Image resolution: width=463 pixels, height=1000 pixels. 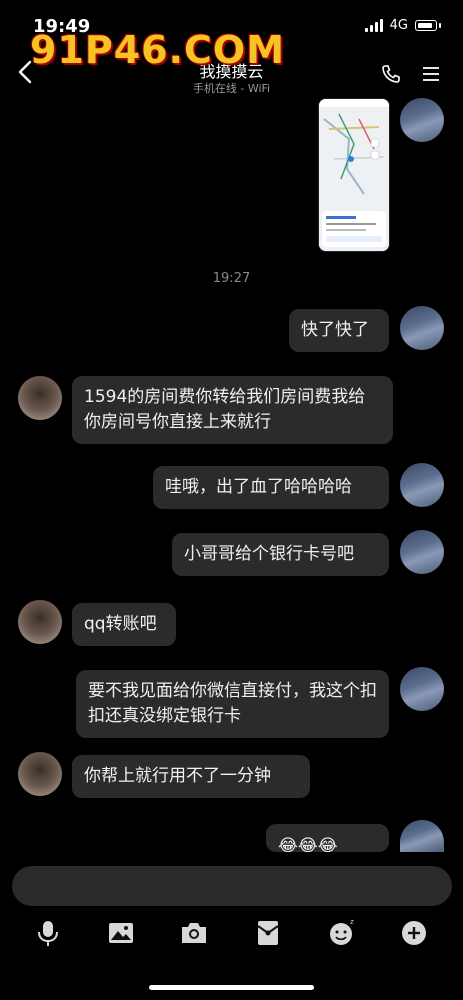 I want to click on message-bubble-outgoing: 小哥哥给个银行卡号吧, so click(x=280, y=554).